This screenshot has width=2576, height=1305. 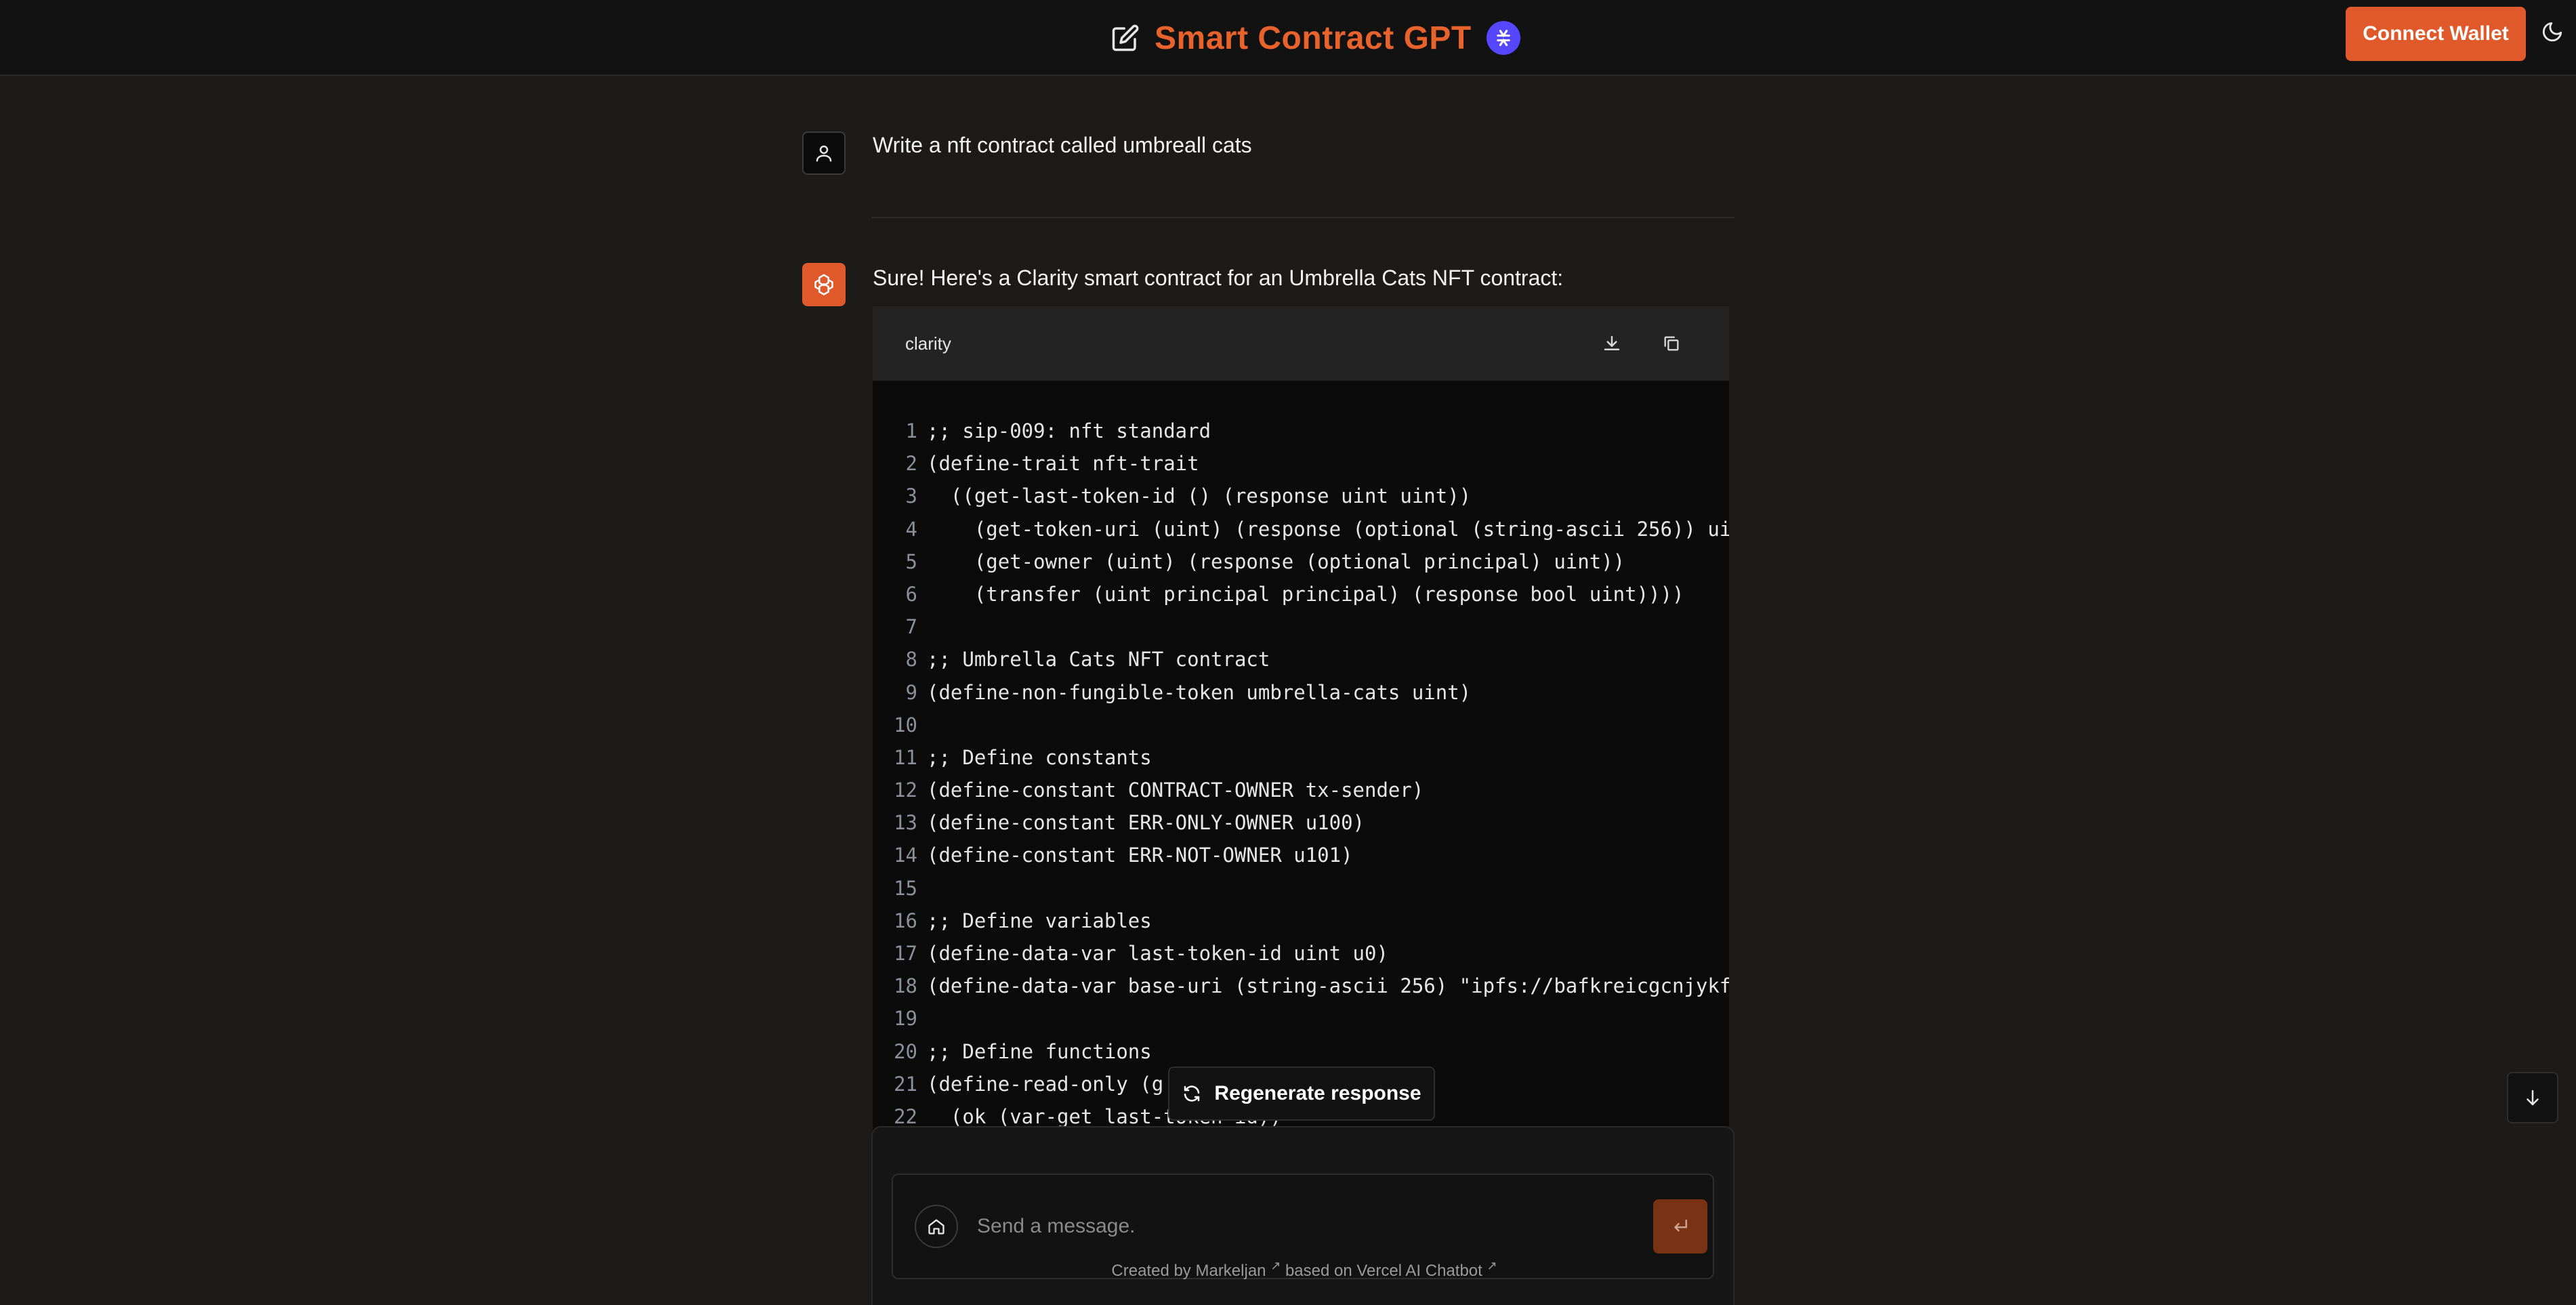 I want to click on line-number: 5, so click(x=911, y=561).